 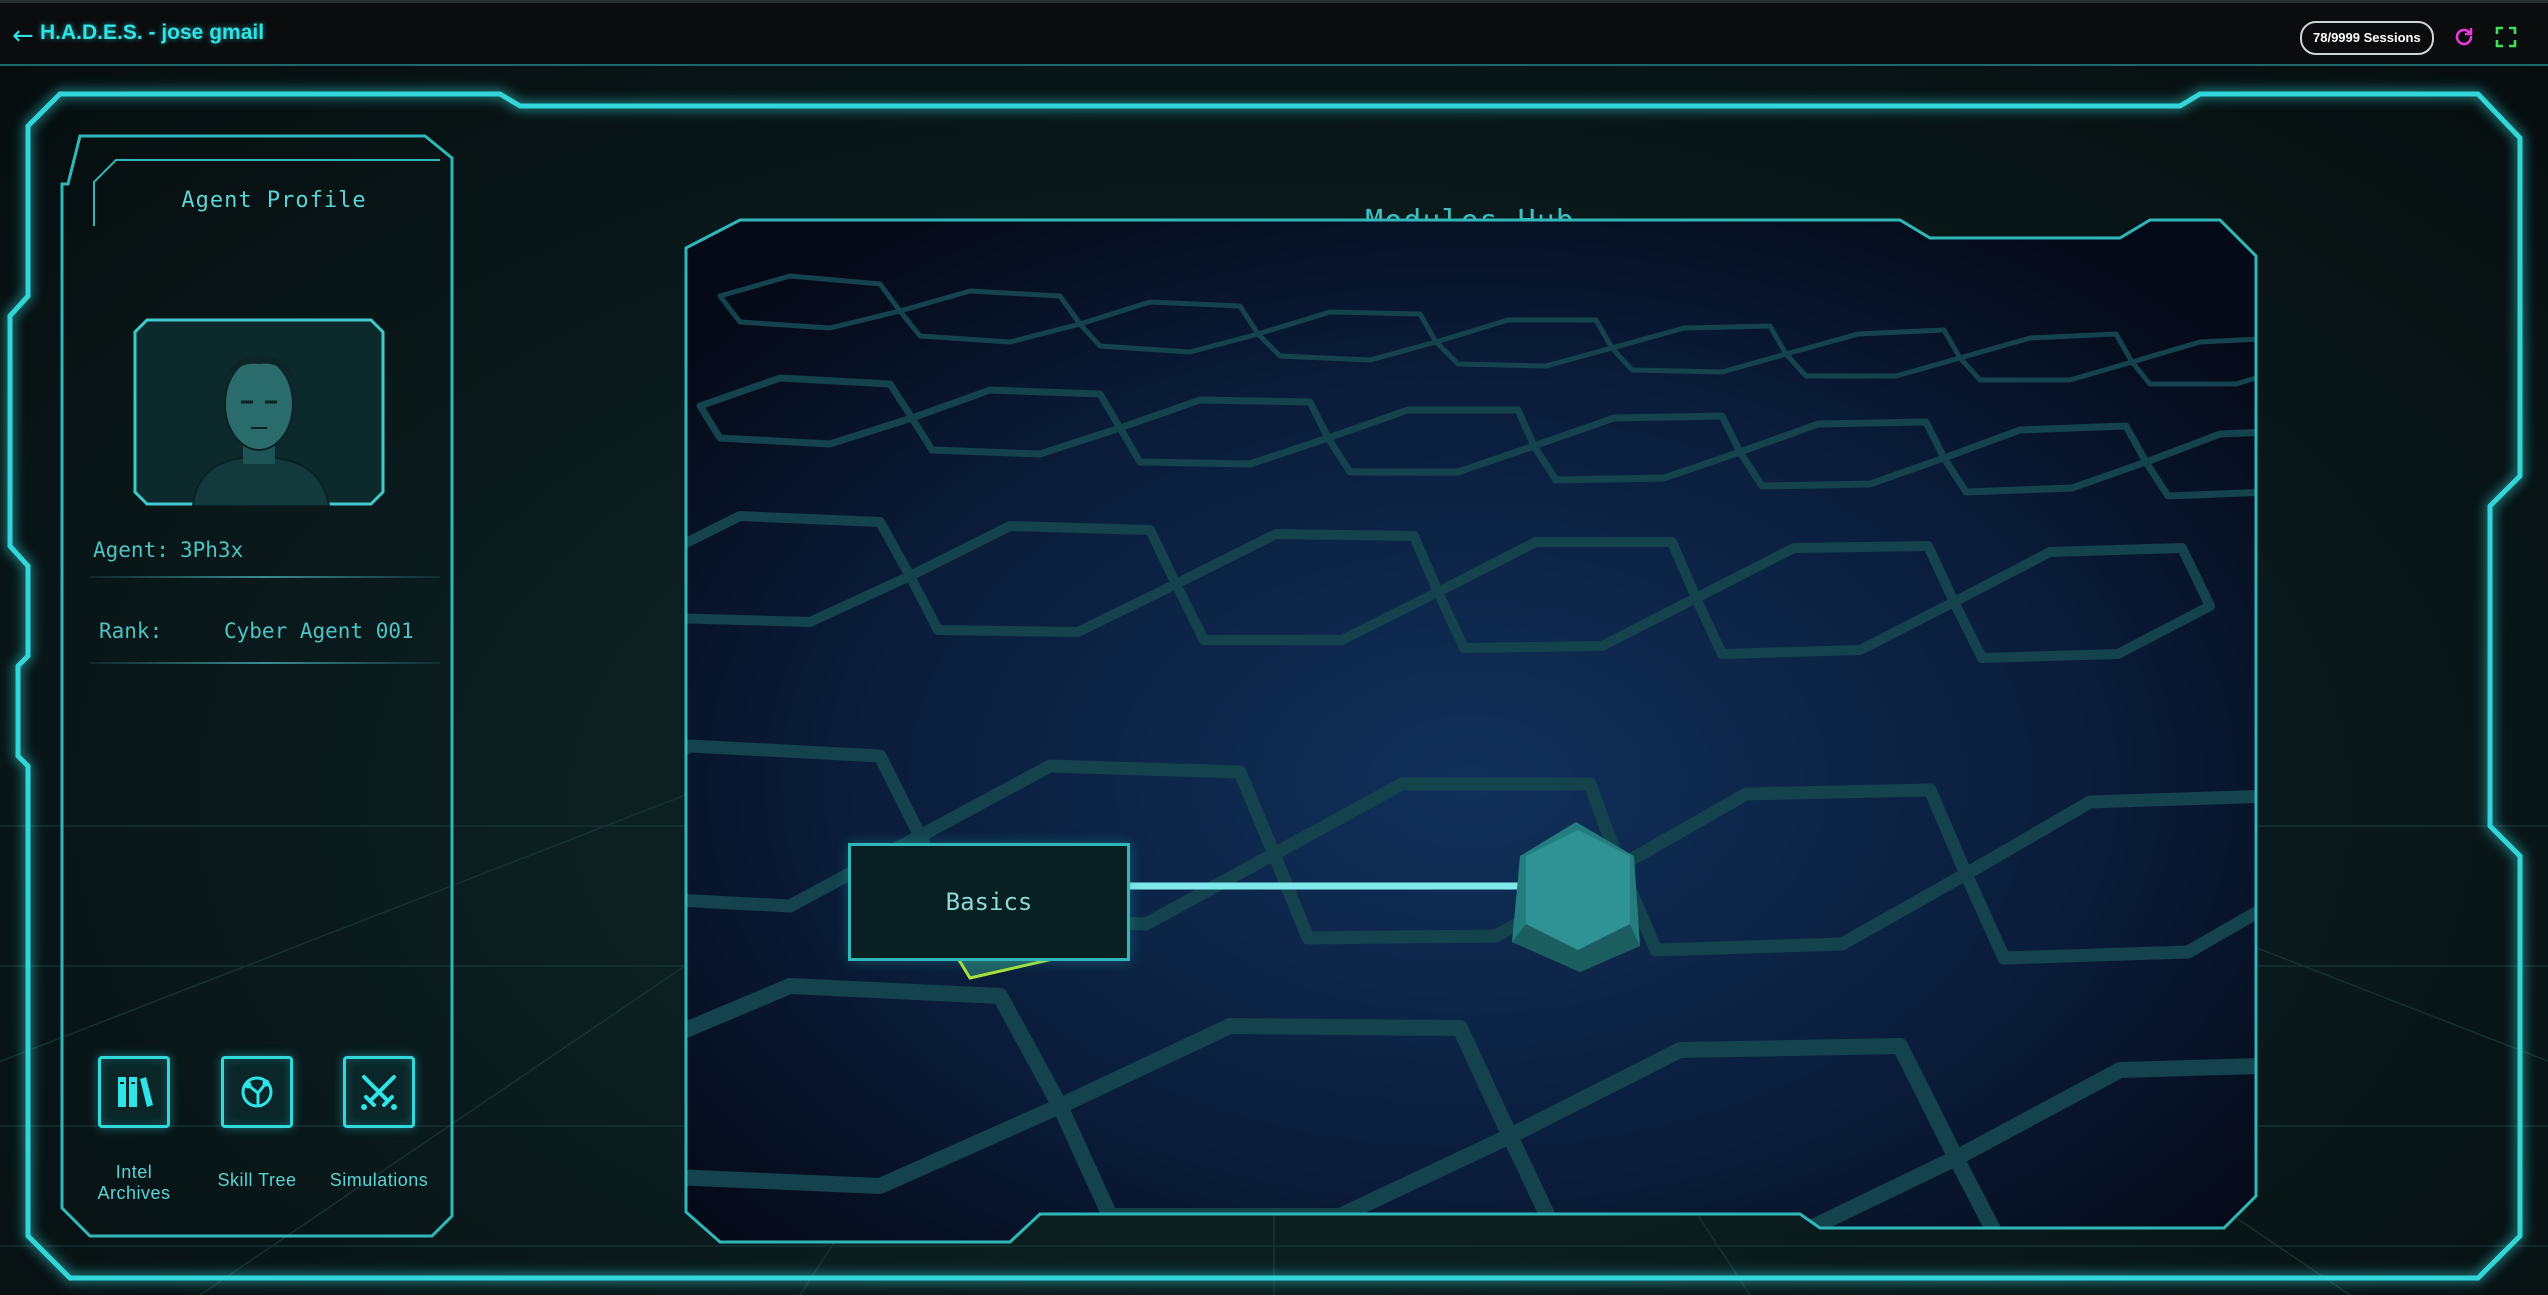 What do you see at coordinates (2367, 38) in the screenshot?
I see `sessions-badge: 78/9999 Sessions` at bounding box center [2367, 38].